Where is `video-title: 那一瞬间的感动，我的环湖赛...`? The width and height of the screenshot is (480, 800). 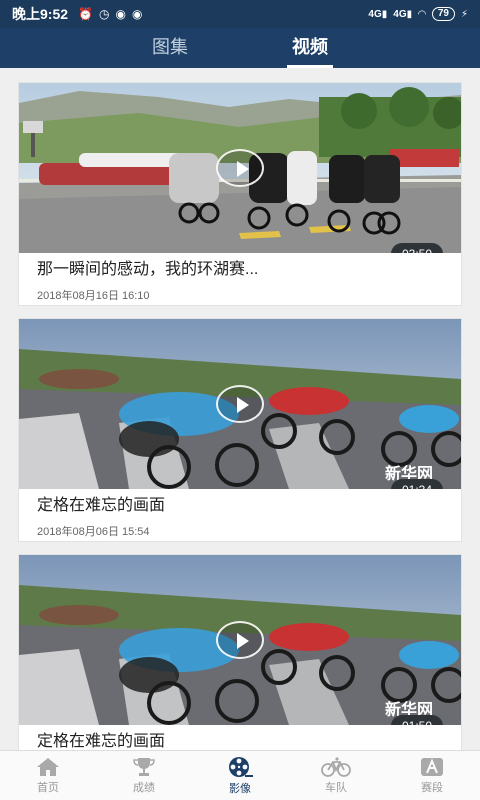
video-title: 那一瞬间的感动，我的环湖赛... is located at coordinates (240, 270).